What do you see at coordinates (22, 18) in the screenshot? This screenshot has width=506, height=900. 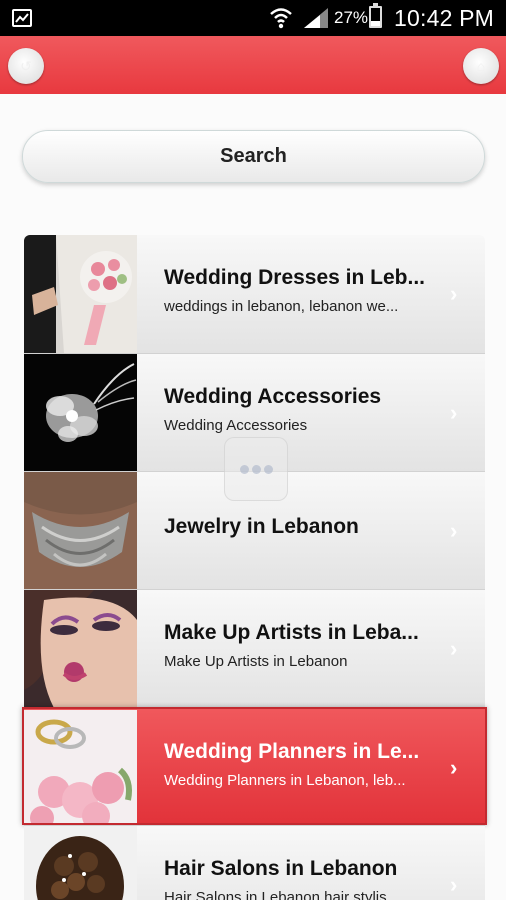 I see `gallery-notification-icon` at bounding box center [22, 18].